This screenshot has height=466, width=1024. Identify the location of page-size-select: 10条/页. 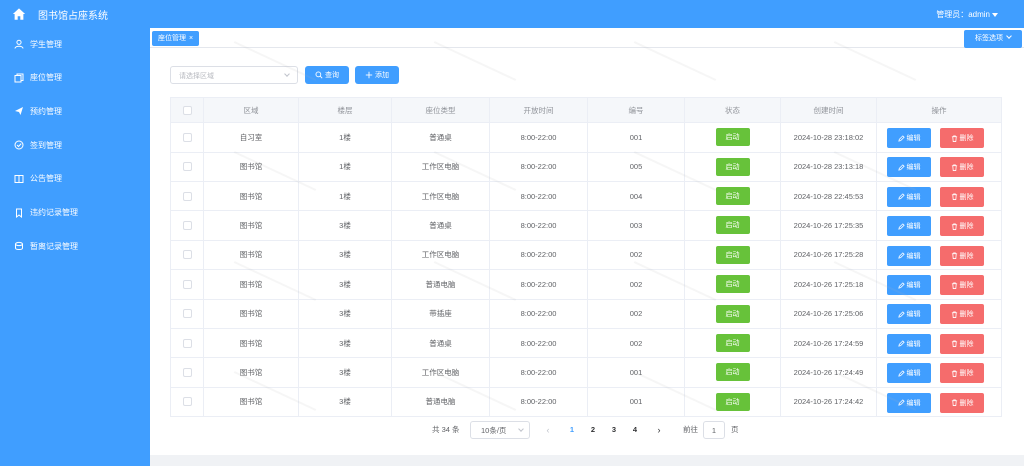
(500, 430).